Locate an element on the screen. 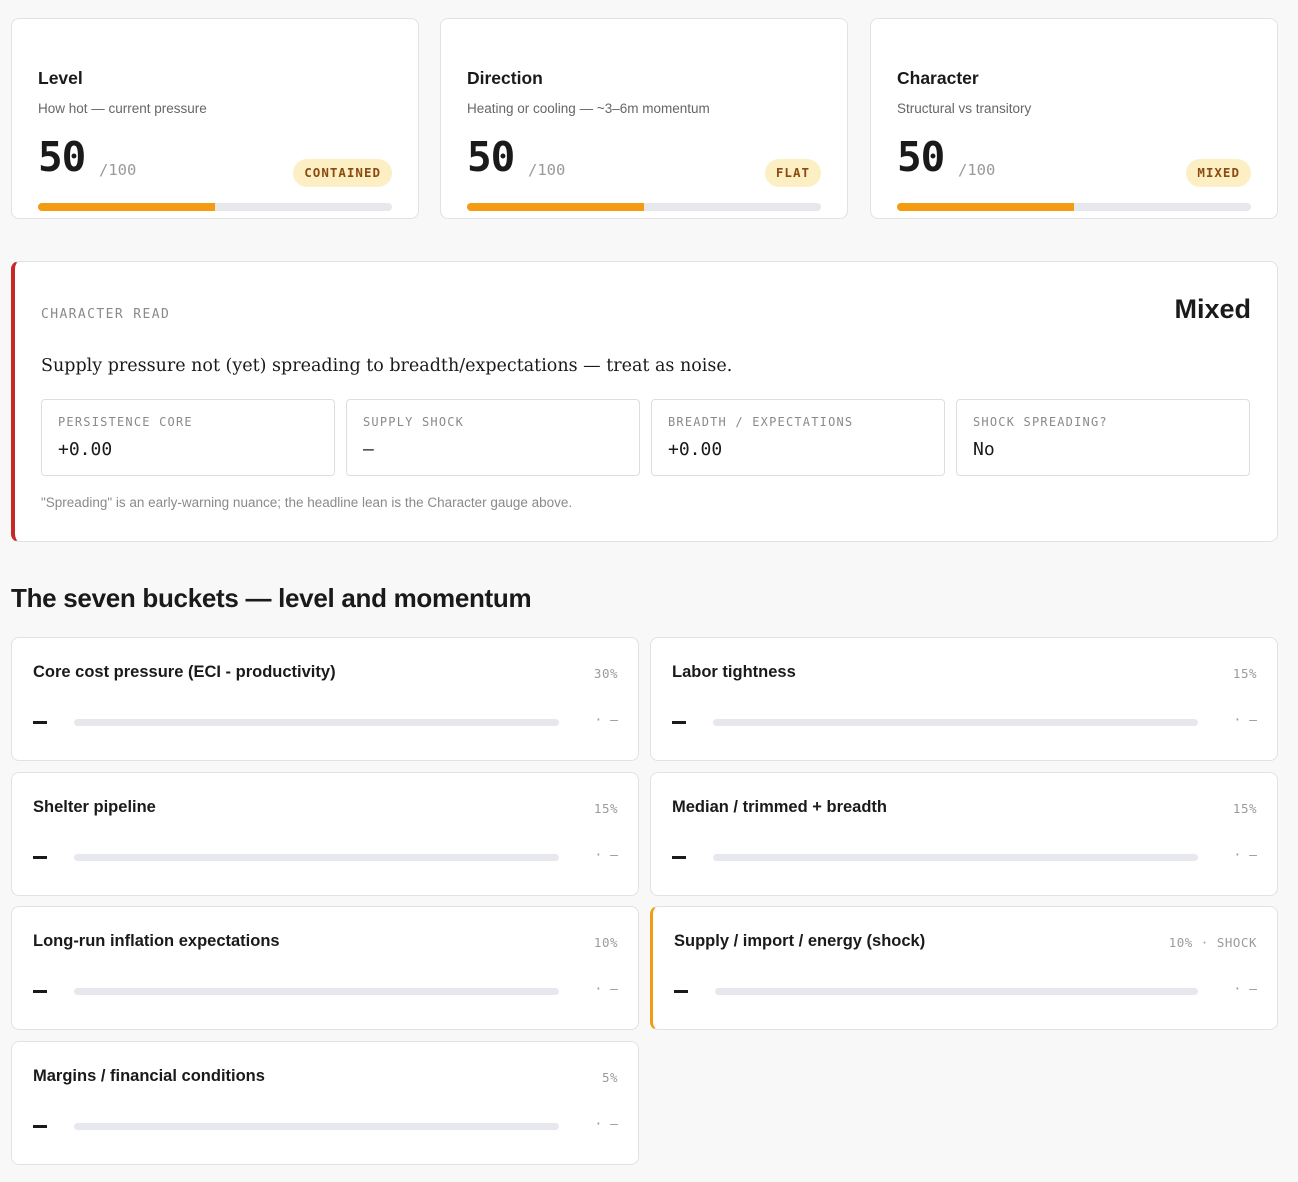 The width and height of the screenshot is (1298, 1182). gauge-badge: FLAT is located at coordinates (792, 173).